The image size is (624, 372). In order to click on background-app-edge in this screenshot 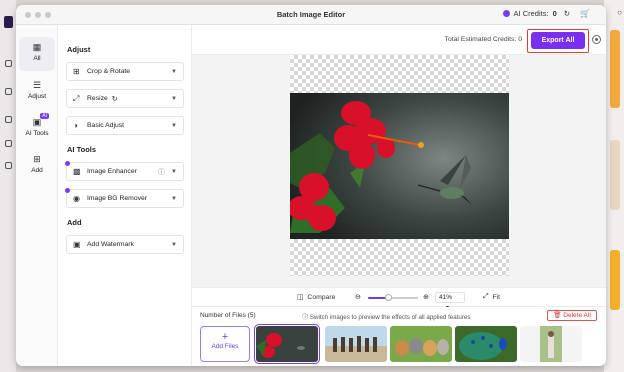, I will do `click(614, 186)`.